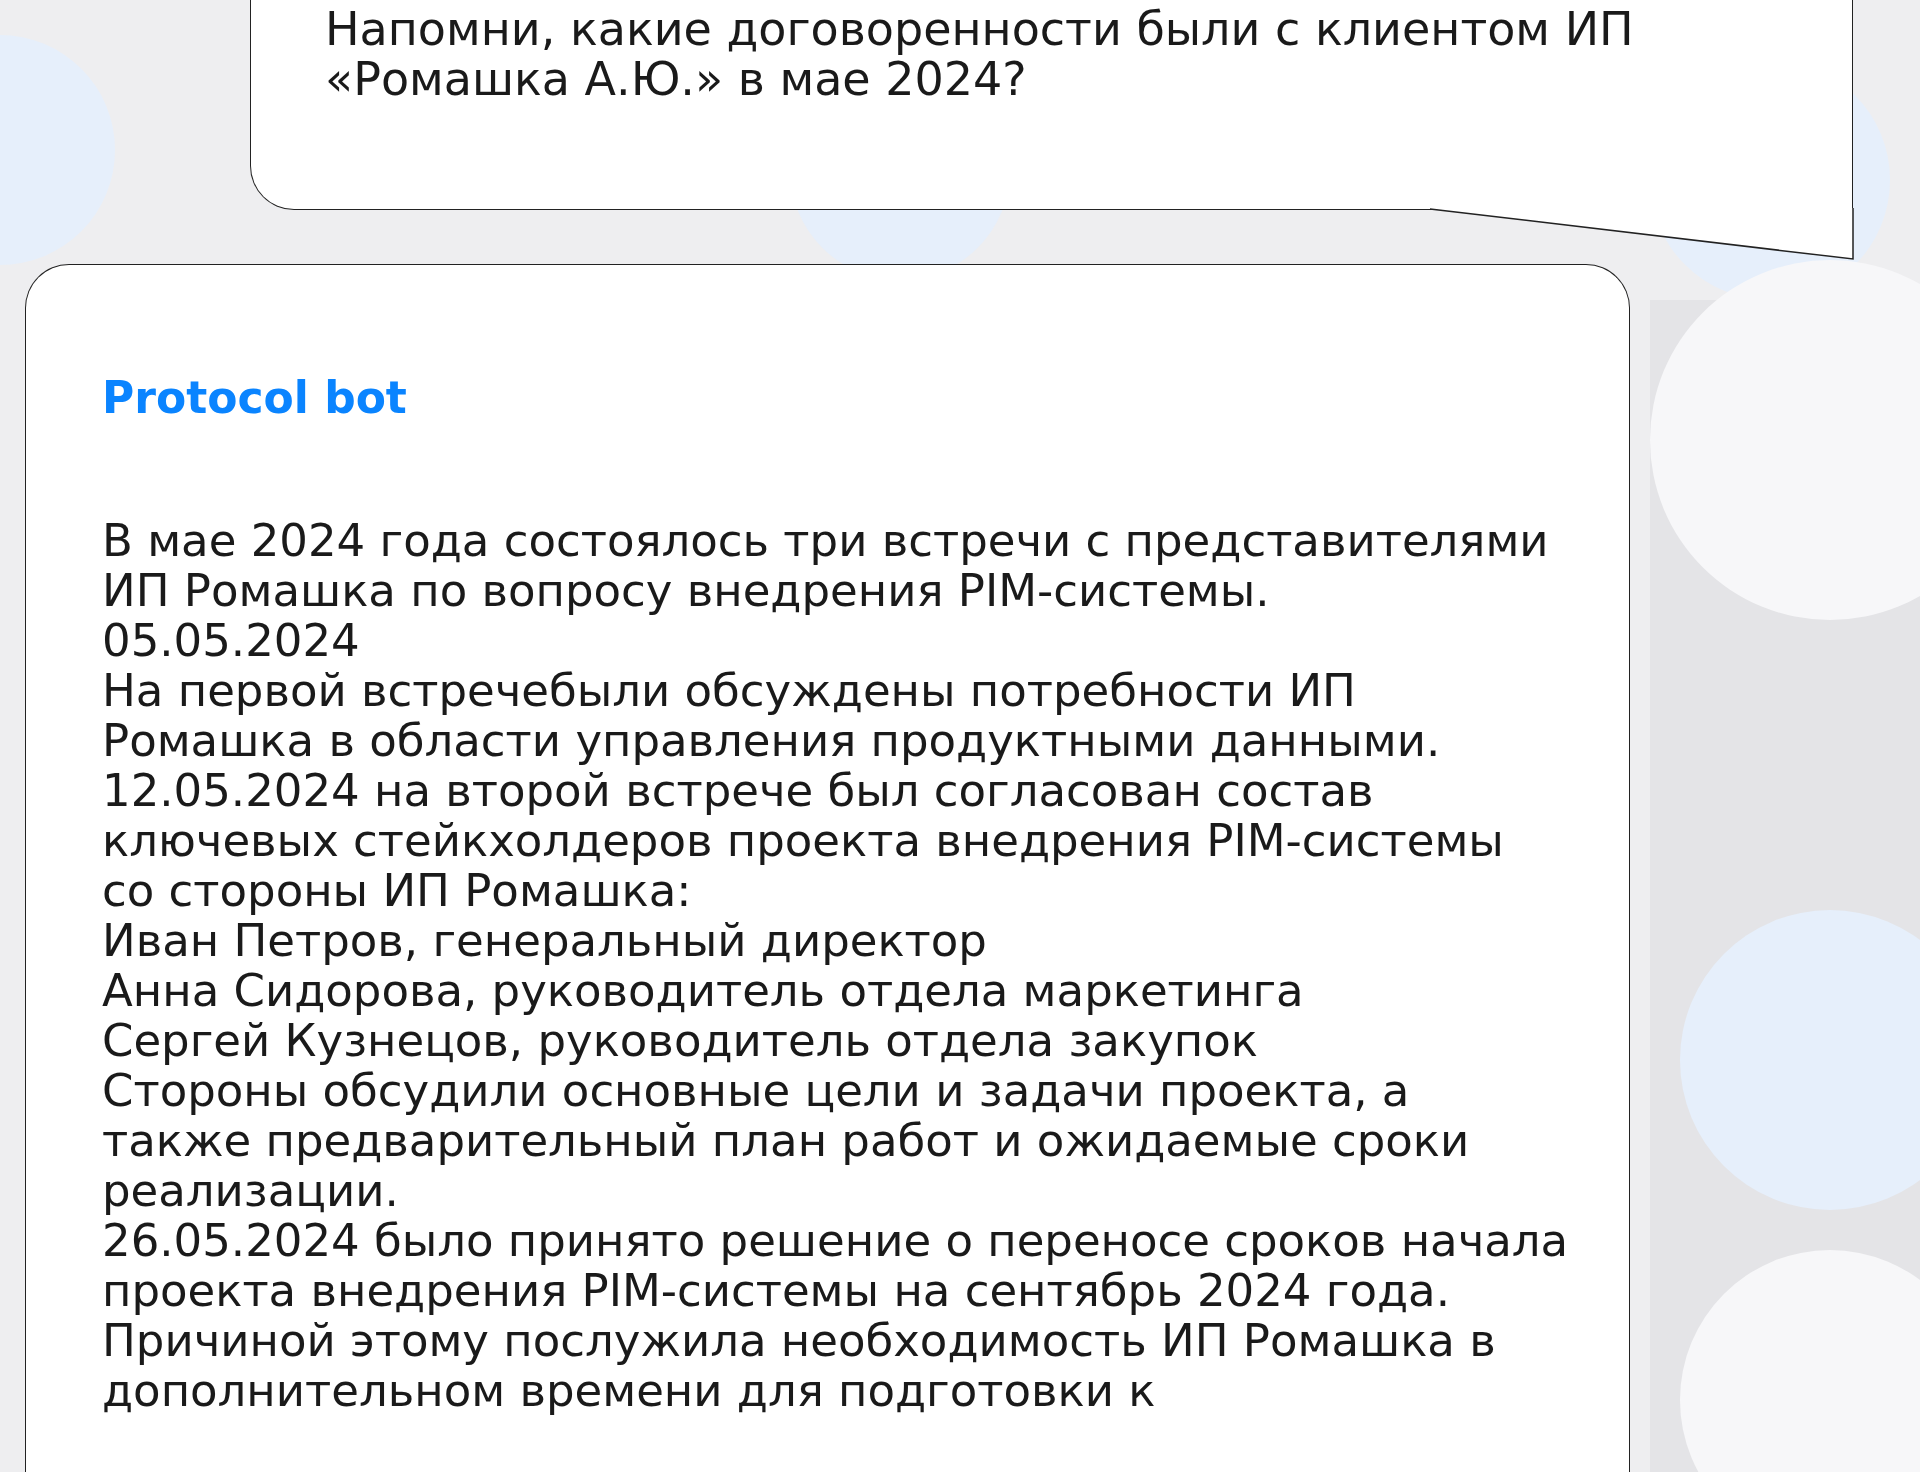 The width and height of the screenshot is (1920, 1472). What do you see at coordinates (231, 641) in the screenshot?
I see `message-text: 05.05.2024` at bounding box center [231, 641].